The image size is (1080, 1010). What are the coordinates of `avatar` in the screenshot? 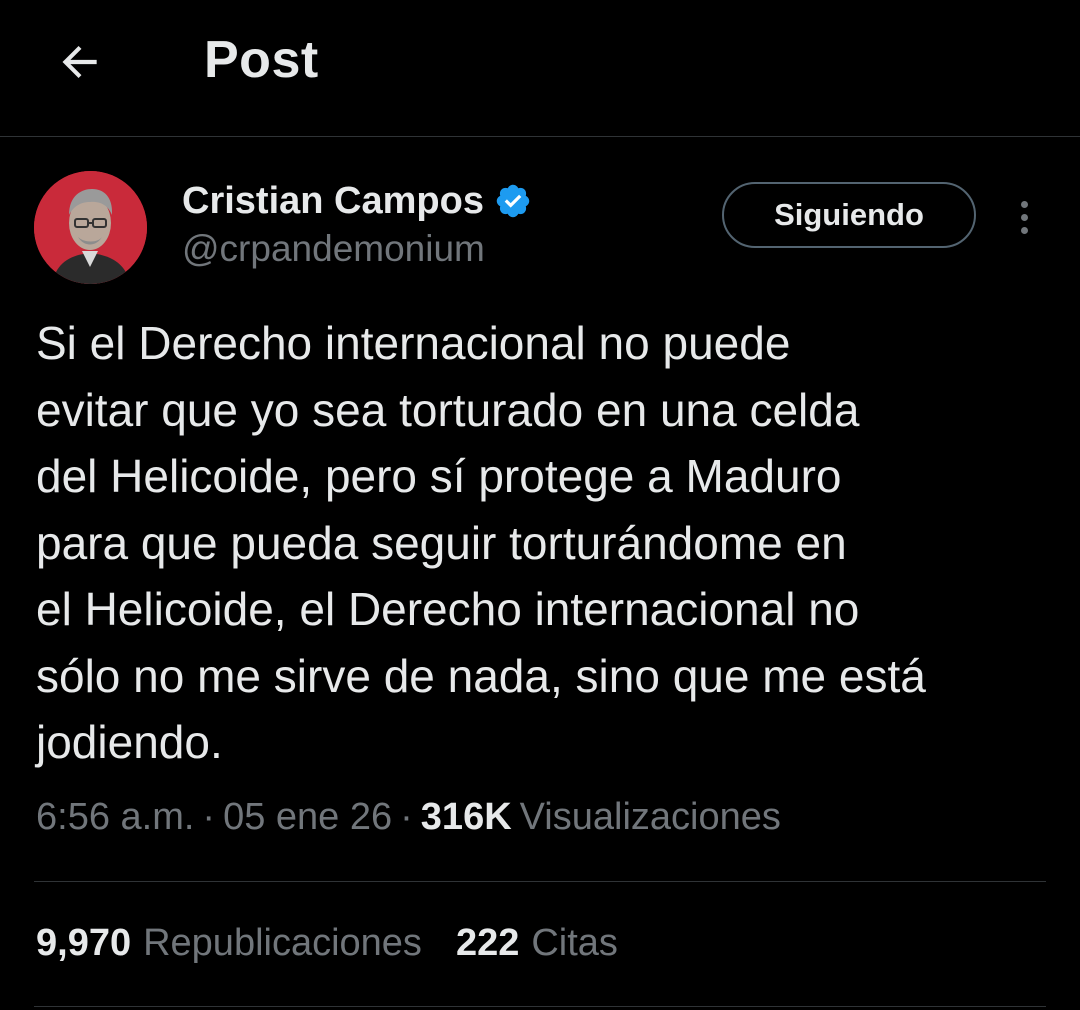 It's located at (90, 227).